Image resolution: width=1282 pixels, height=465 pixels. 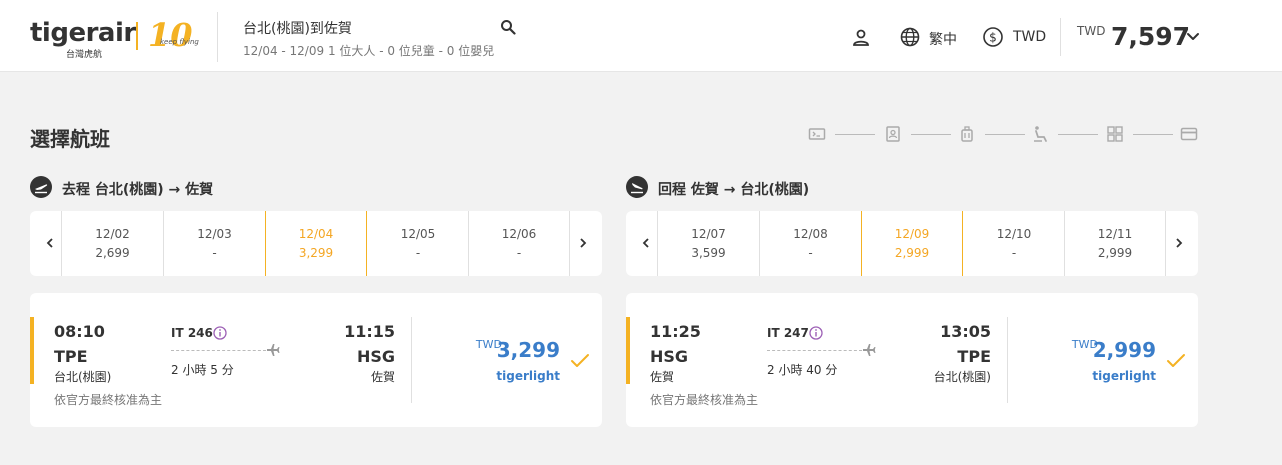 What do you see at coordinates (375, 356) in the screenshot?
I see `arrival-code: HSG` at bounding box center [375, 356].